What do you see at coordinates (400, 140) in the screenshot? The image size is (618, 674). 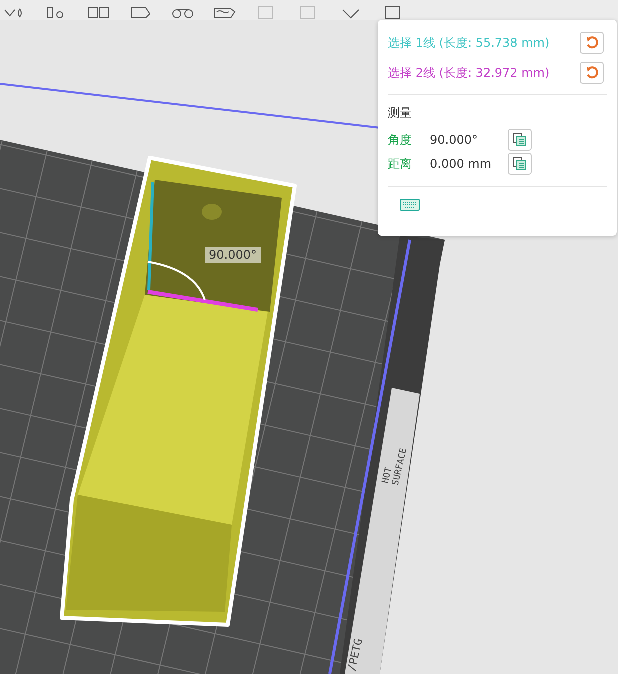 I see `measure-label: 角度` at bounding box center [400, 140].